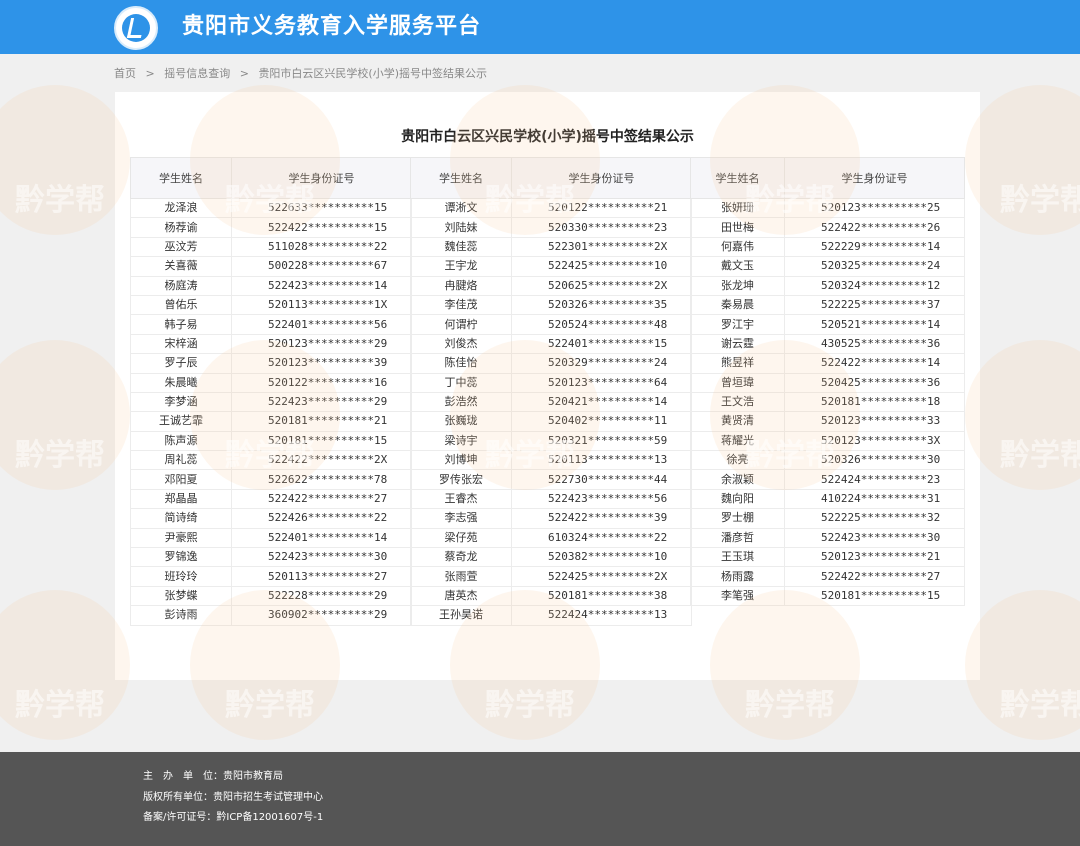 This screenshot has width=1080, height=846. Describe the element at coordinates (874, 178) in the screenshot. I see `header-student-id: 学生身份证号` at that location.